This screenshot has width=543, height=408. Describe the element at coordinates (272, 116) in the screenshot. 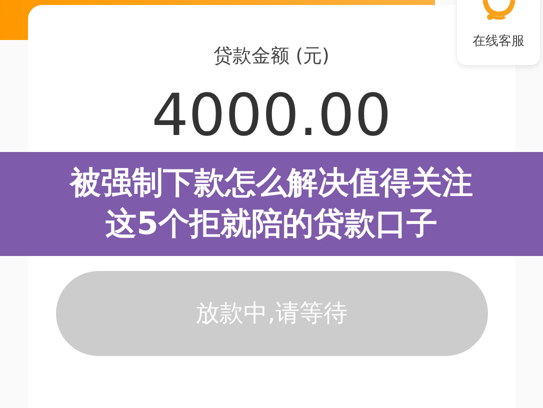

I see `loan-amount: 4000.00` at that location.